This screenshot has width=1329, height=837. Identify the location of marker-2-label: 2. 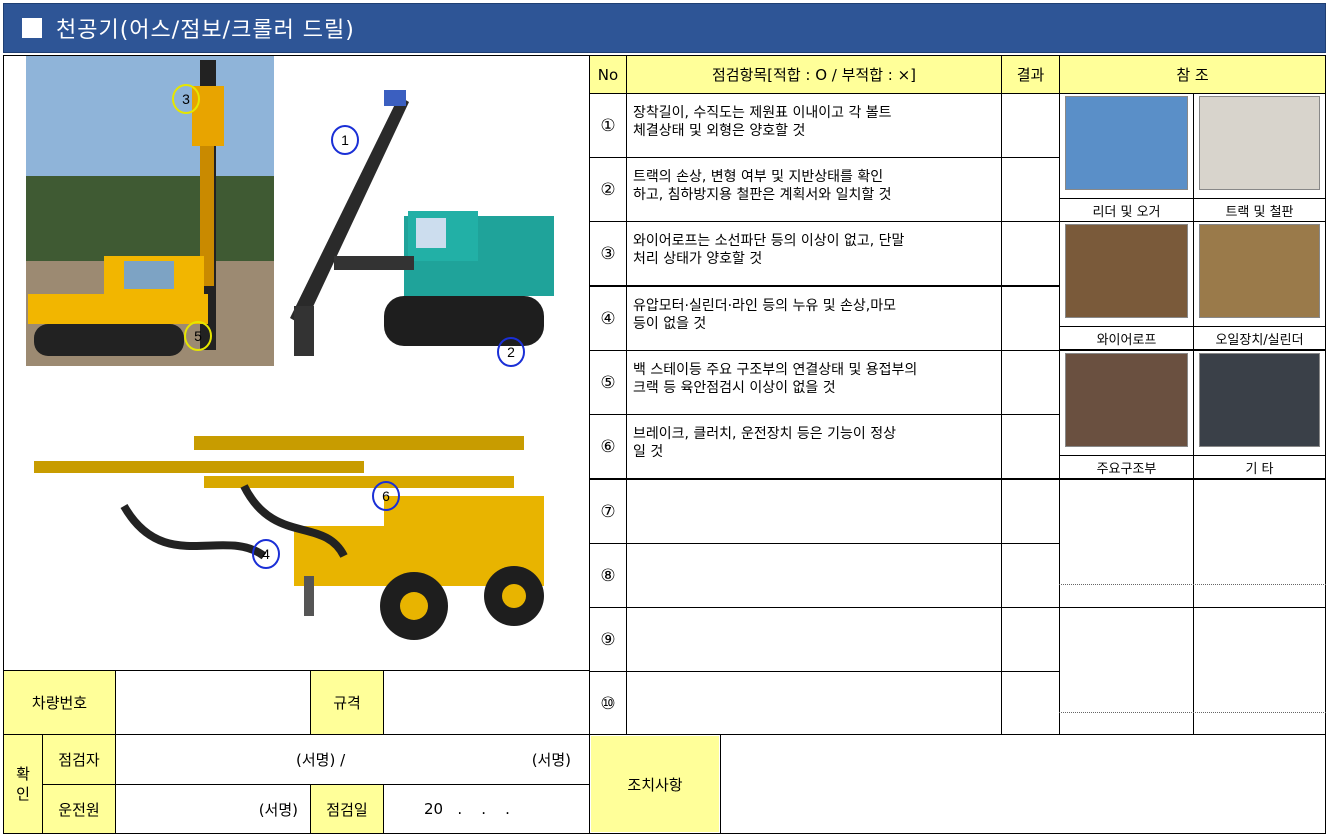
(511, 352).